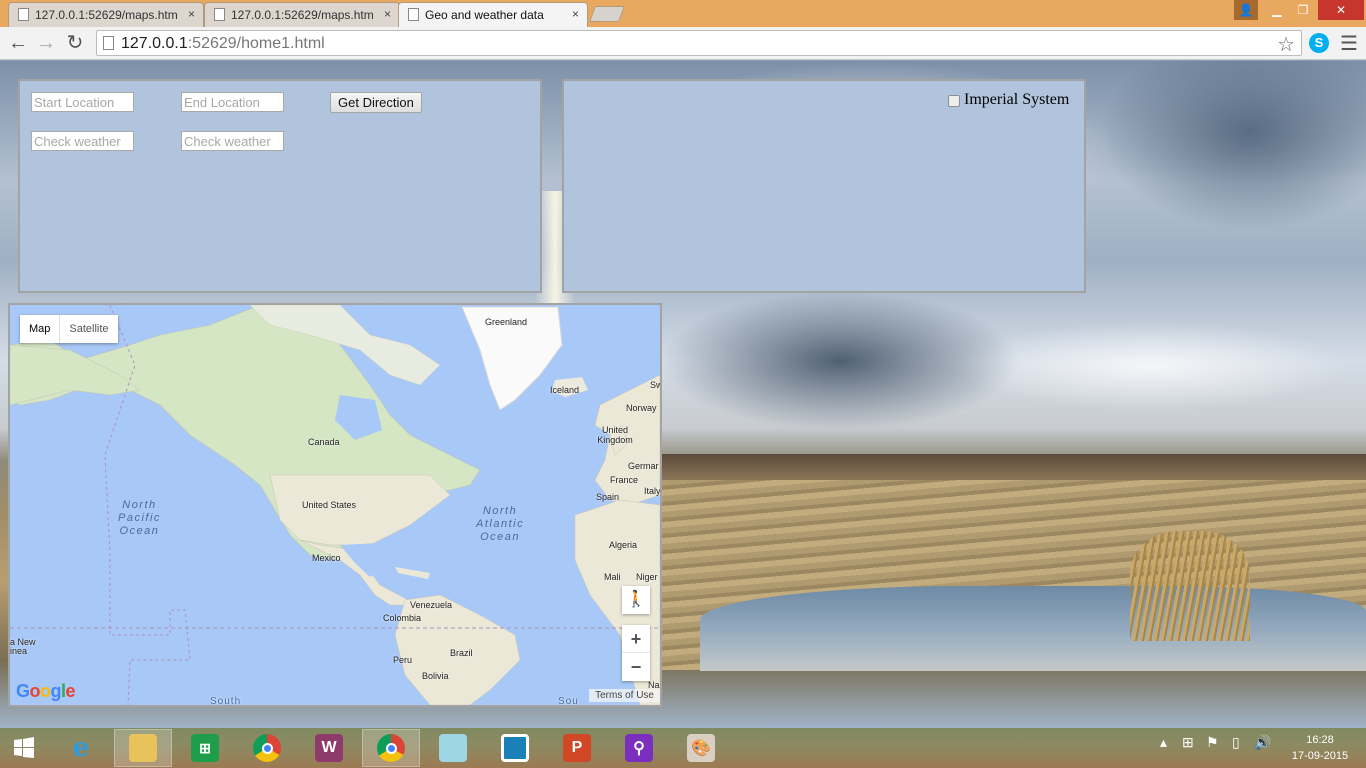 The image size is (1366, 768). Describe the element at coordinates (1017, 99) in the screenshot. I see `imperial-system-label: Imperial System` at that location.